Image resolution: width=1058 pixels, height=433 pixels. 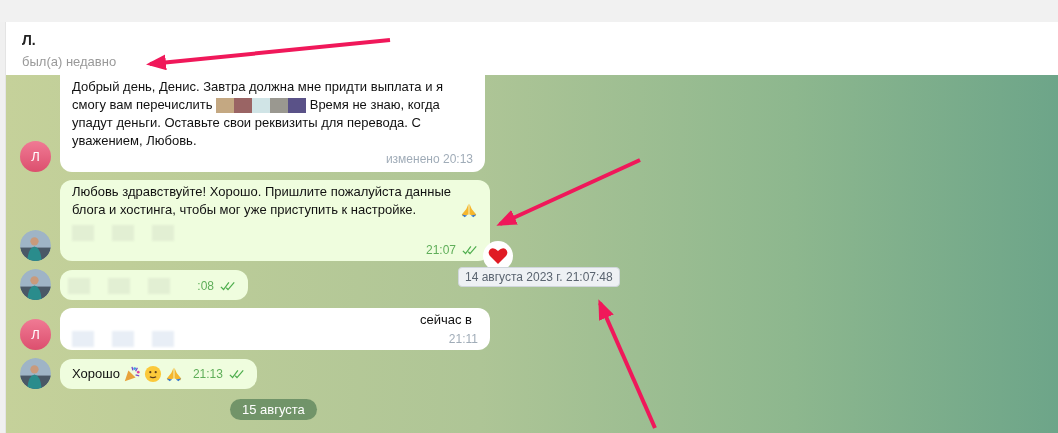 I want to click on incoming-message: Добрый день, Денис. Завтра должна мне придти выплата и я смогу вам перечислить Время не знаю, когда упадут деньги. Оставьте свои реквизиты для перевода. С уважением, Любовь. изменено 20:13, so click(x=272, y=123).